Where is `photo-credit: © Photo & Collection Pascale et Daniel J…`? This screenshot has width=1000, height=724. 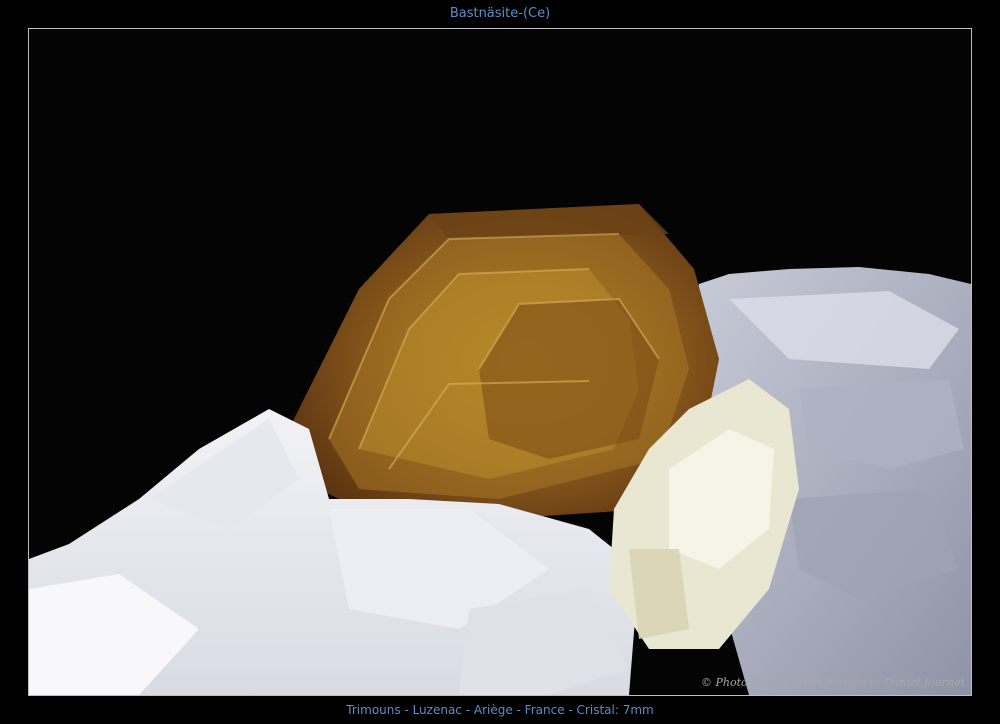
photo-credit: © Photo & Collection Pascale et Daniel J… is located at coordinates (833, 682).